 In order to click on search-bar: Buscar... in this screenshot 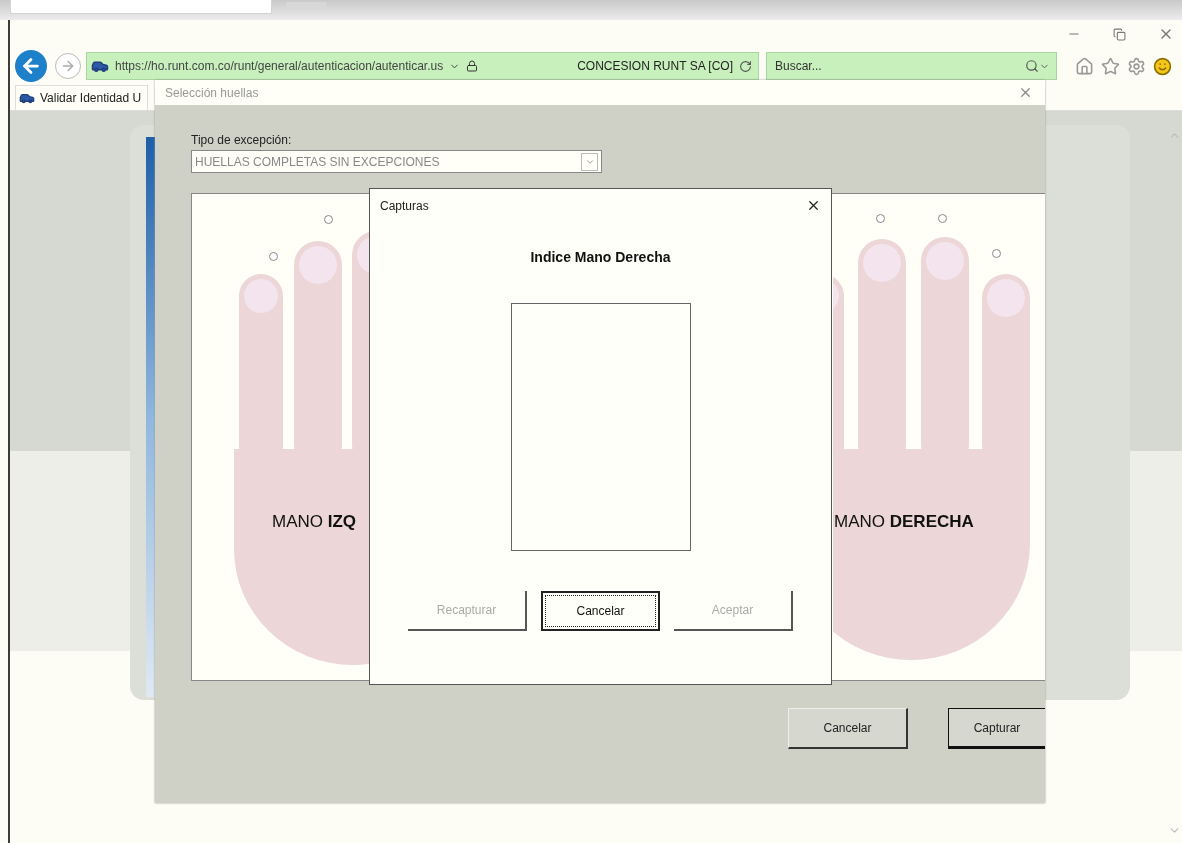, I will do `click(911, 66)`.